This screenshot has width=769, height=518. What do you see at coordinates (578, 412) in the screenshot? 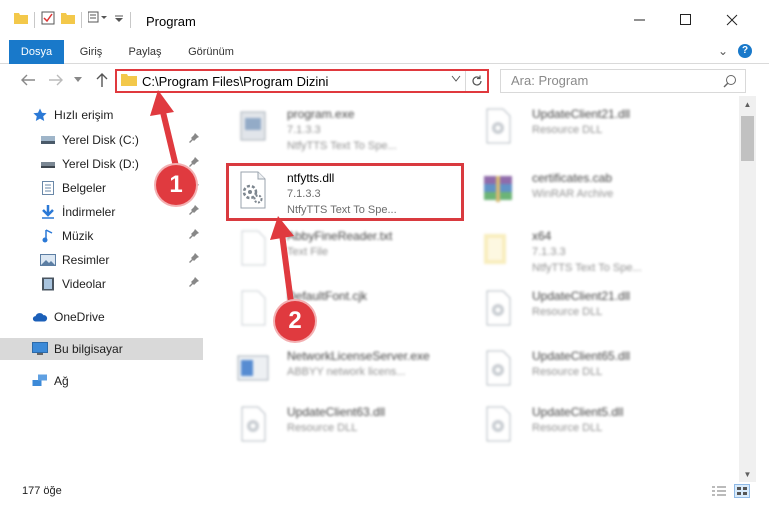
I see `file-name: UpdateClient5.dll` at bounding box center [578, 412].